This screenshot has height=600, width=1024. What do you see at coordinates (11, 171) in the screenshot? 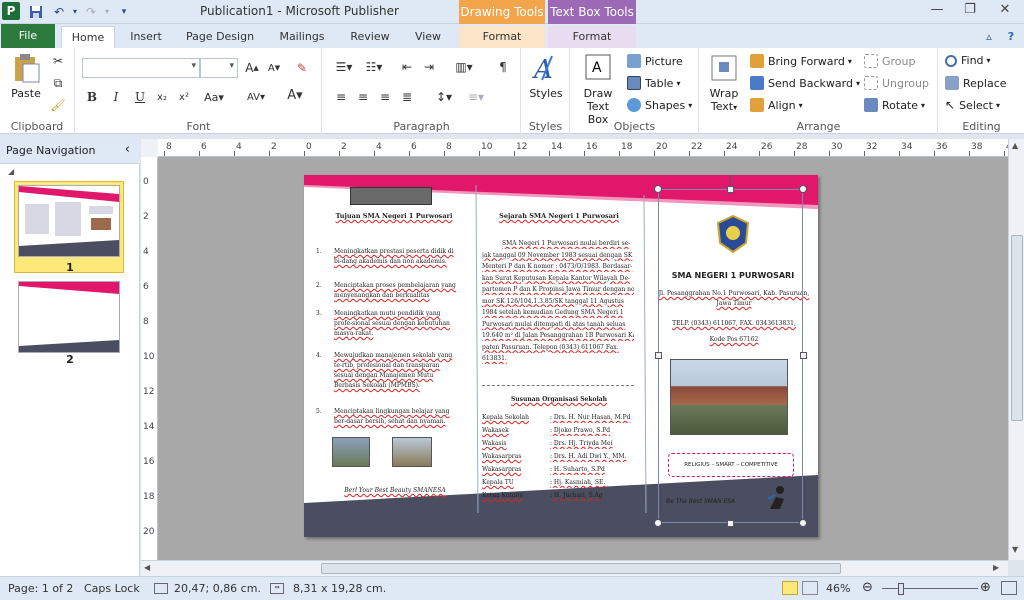
I see `section-expand-icon: ◢` at bounding box center [11, 171].